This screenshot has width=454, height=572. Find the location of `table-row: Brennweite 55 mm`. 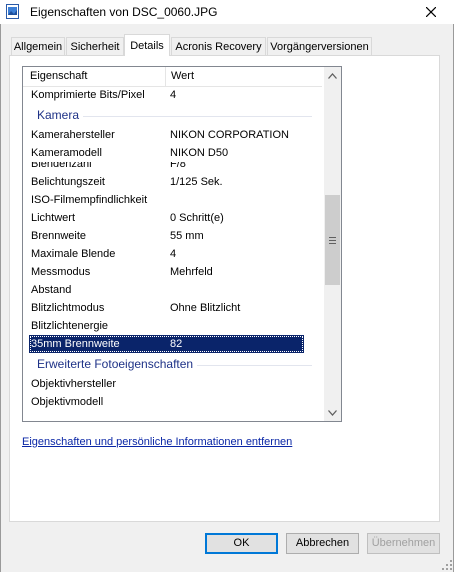

table-row: Brennweite 55 mm is located at coordinates (172, 236).